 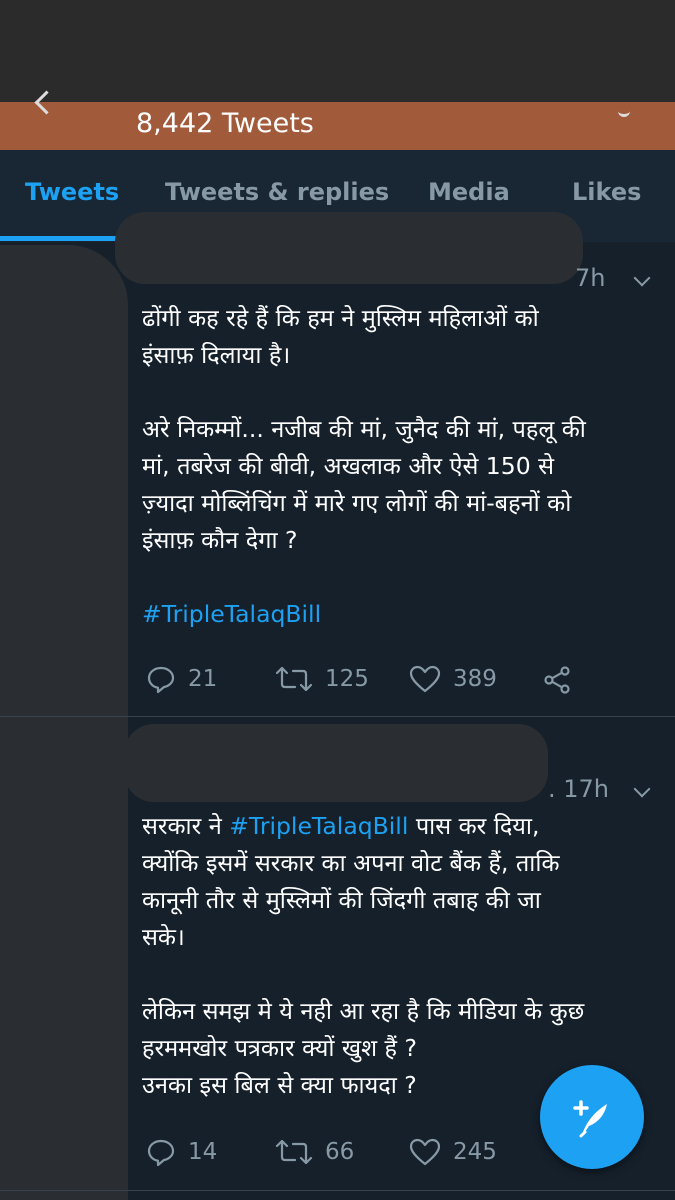 What do you see at coordinates (340, 1152) in the screenshot?
I see `retweet-count: 66` at bounding box center [340, 1152].